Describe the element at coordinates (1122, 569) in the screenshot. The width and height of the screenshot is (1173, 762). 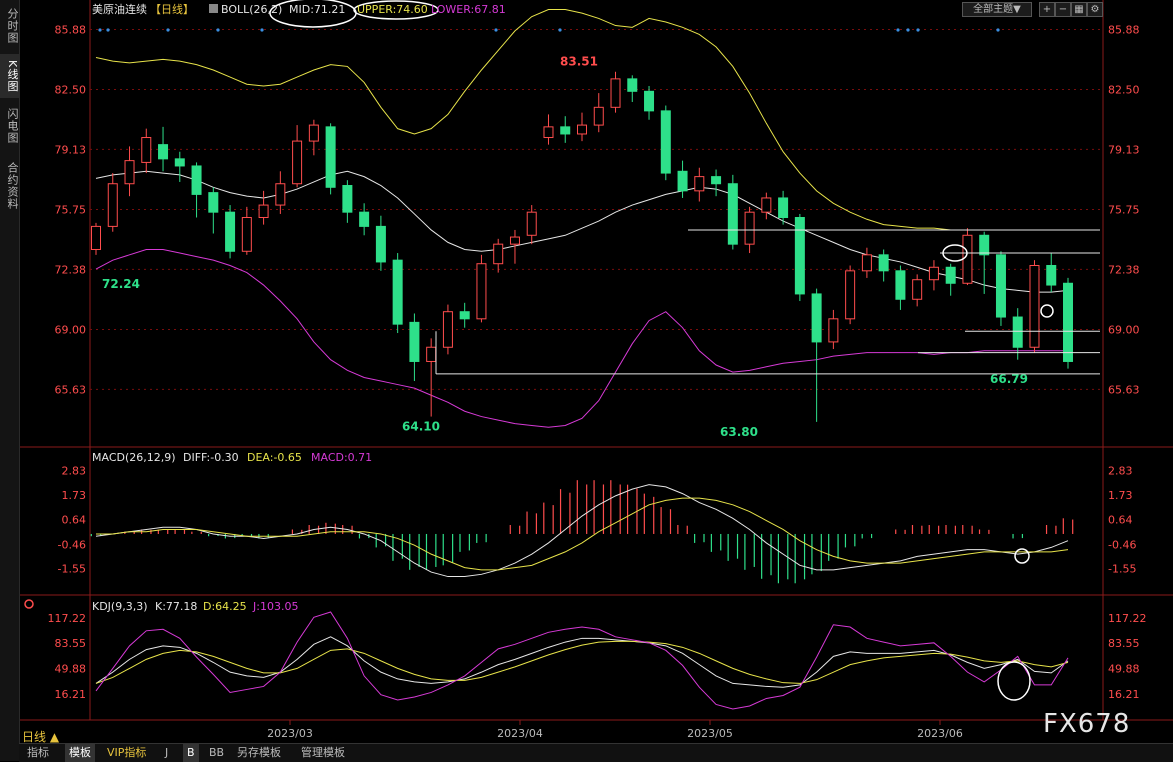
I see `macd-right-tick-4: -1.55` at that location.